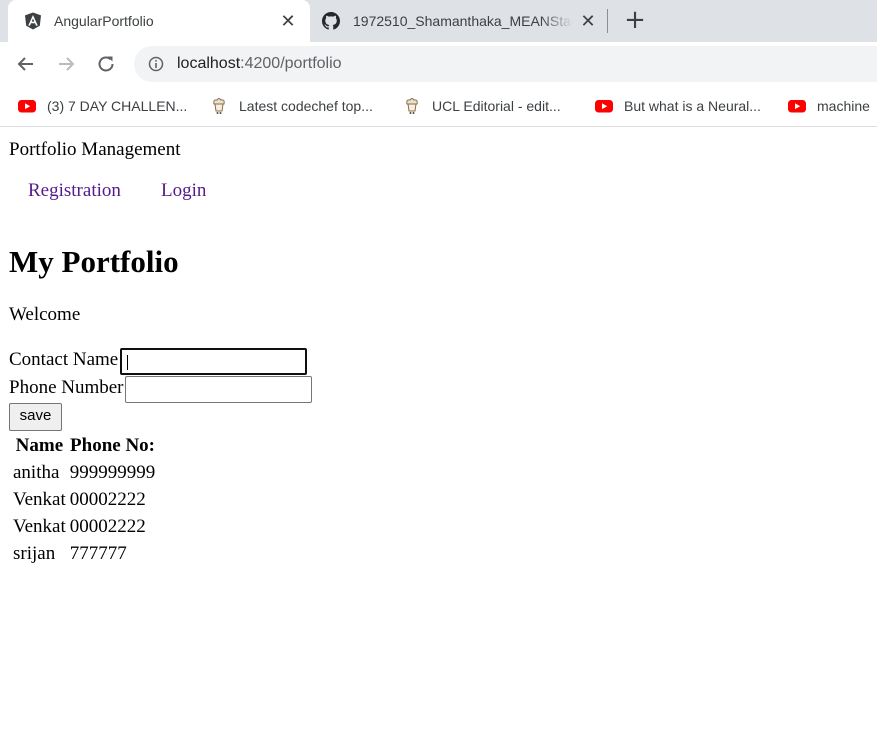  I want to click on bookmark-item: machine, so click(829, 106).